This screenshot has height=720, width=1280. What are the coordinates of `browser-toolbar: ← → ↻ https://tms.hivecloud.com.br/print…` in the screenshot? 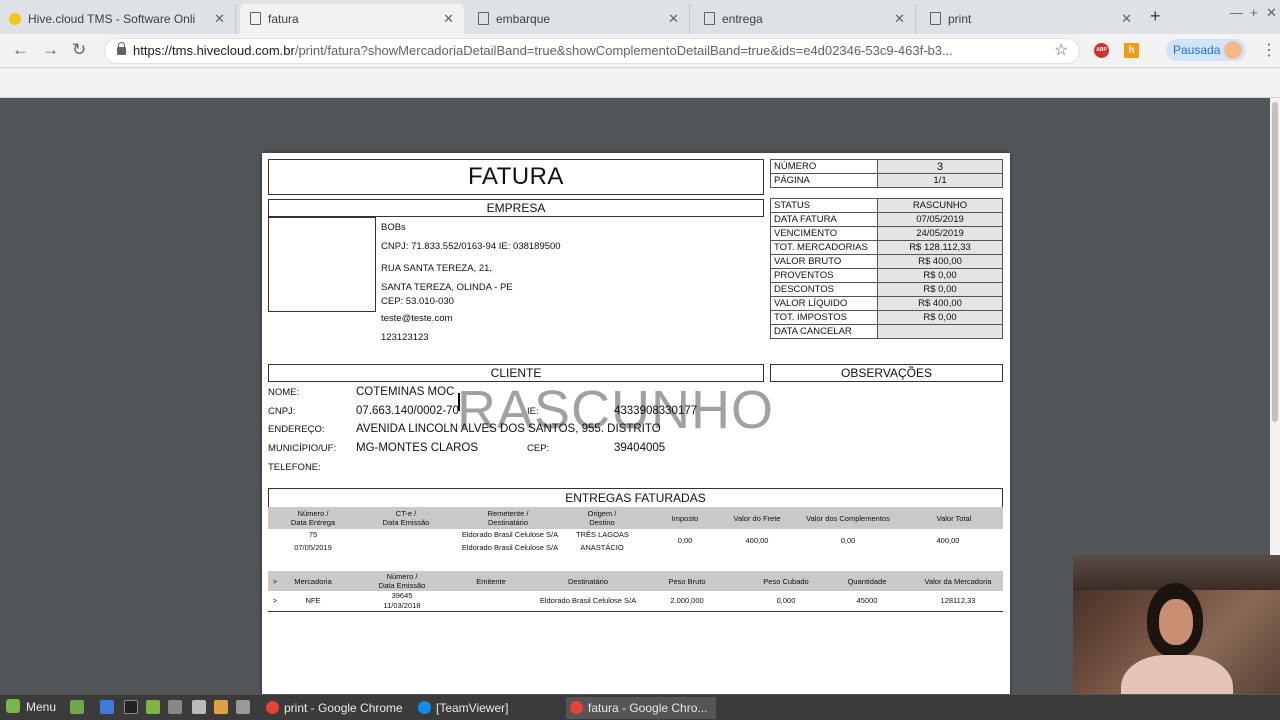 It's located at (640, 51).